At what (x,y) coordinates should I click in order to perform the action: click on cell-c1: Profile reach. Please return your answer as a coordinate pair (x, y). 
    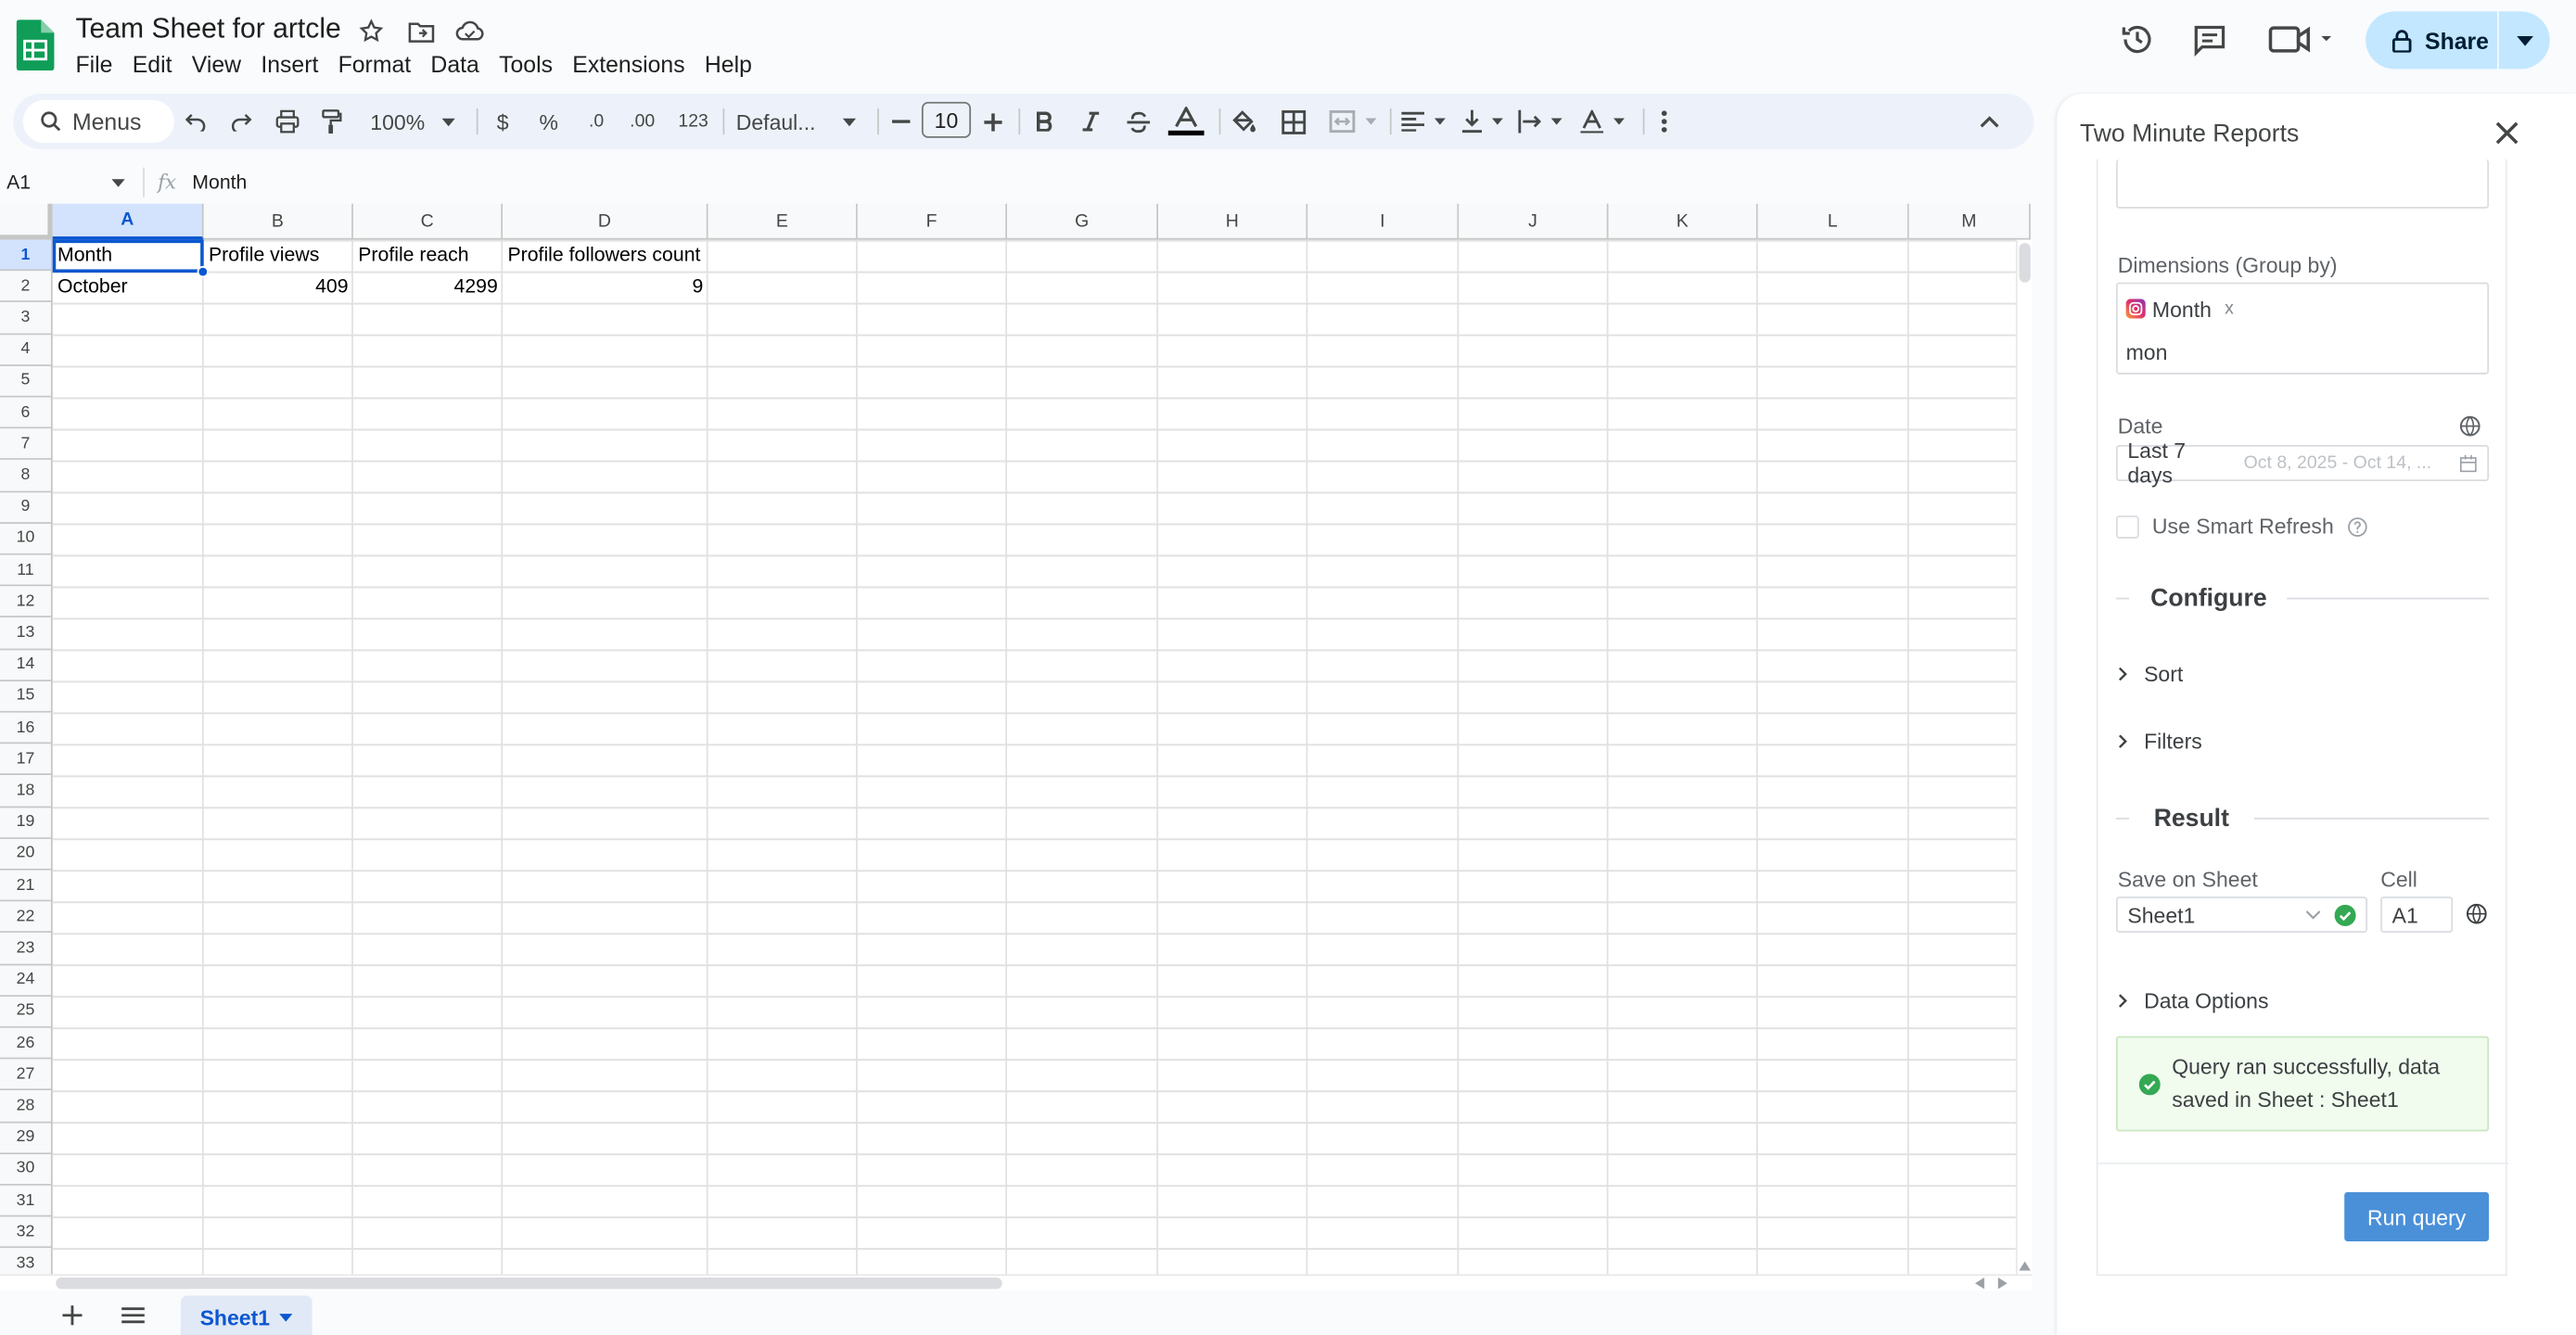
    Looking at the image, I should click on (428, 256).